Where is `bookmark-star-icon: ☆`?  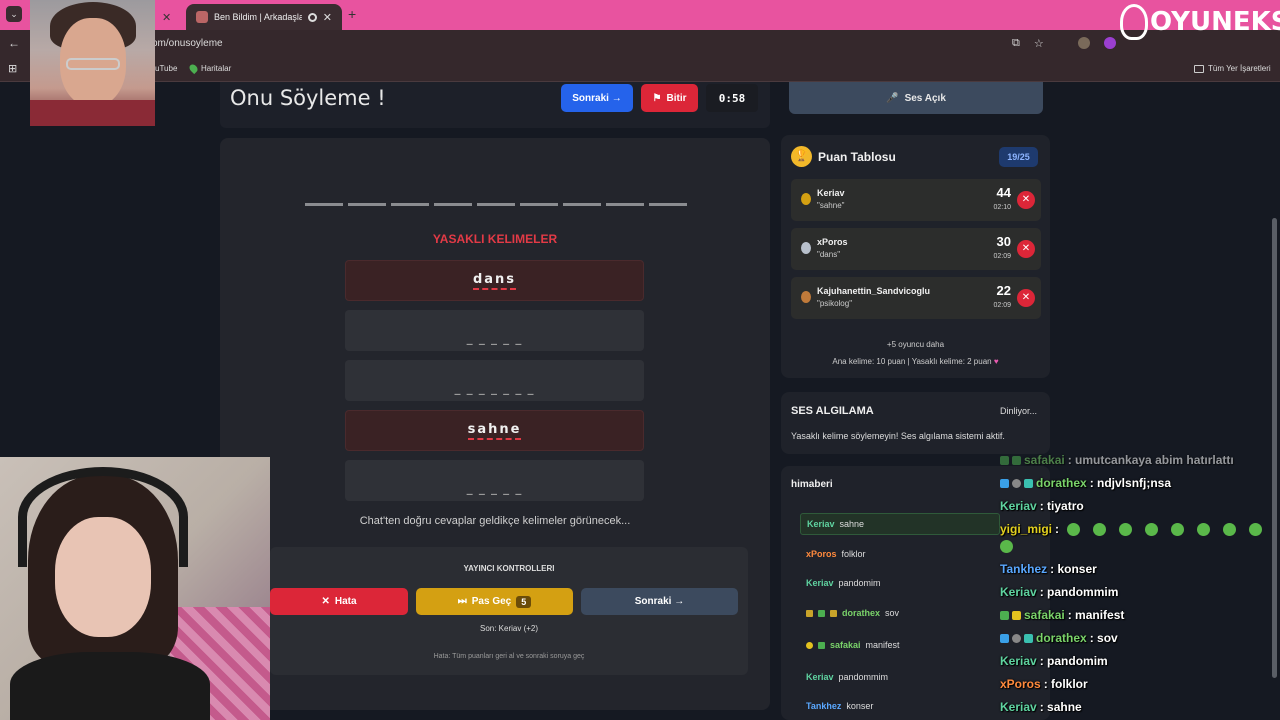 bookmark-star-icon: ☆ is located at coordinates (1039, 43).